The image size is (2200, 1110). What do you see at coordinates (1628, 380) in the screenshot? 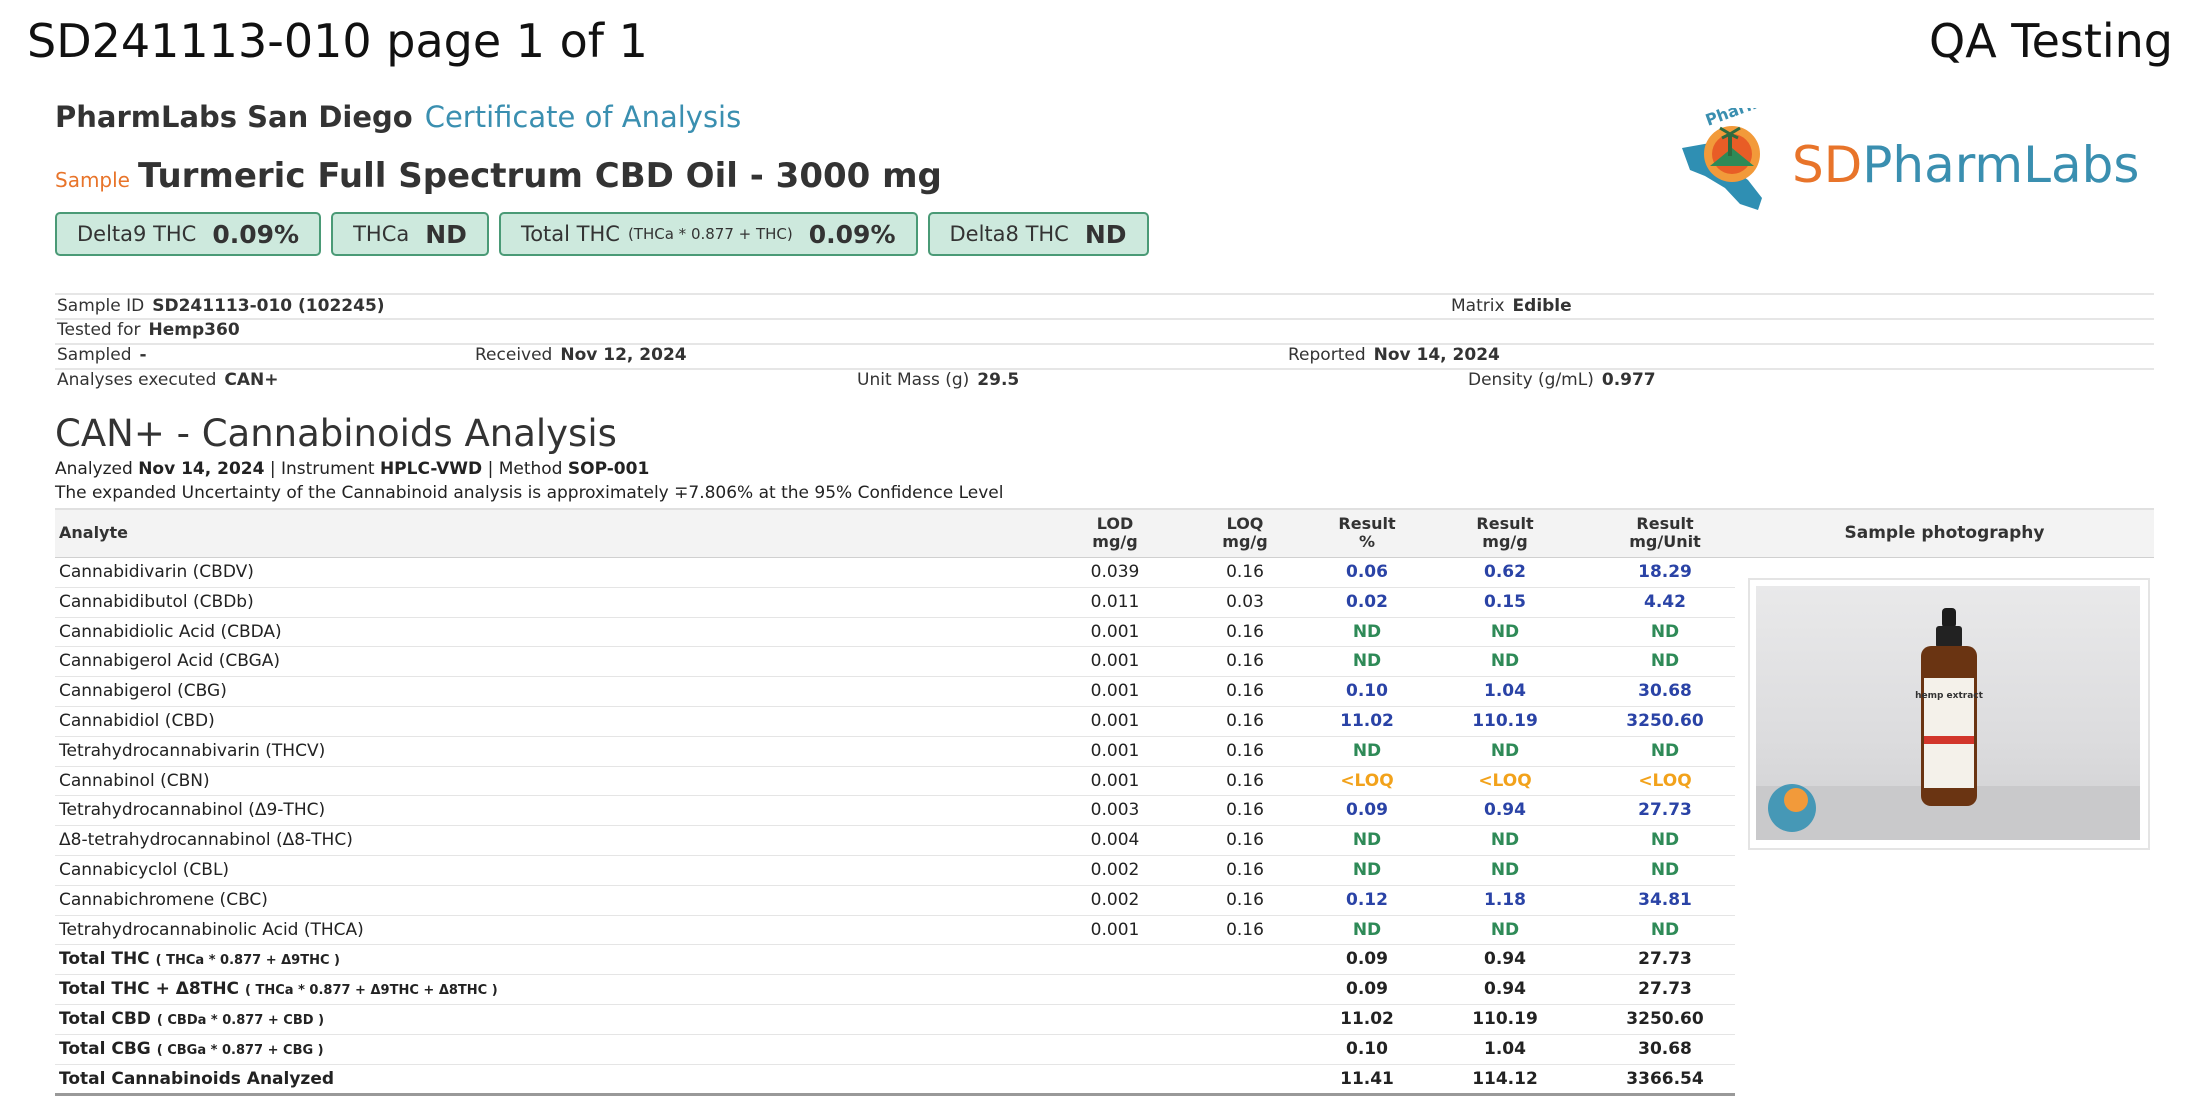
I see `field-value: 0.977` at bounding box center [1628, 380].